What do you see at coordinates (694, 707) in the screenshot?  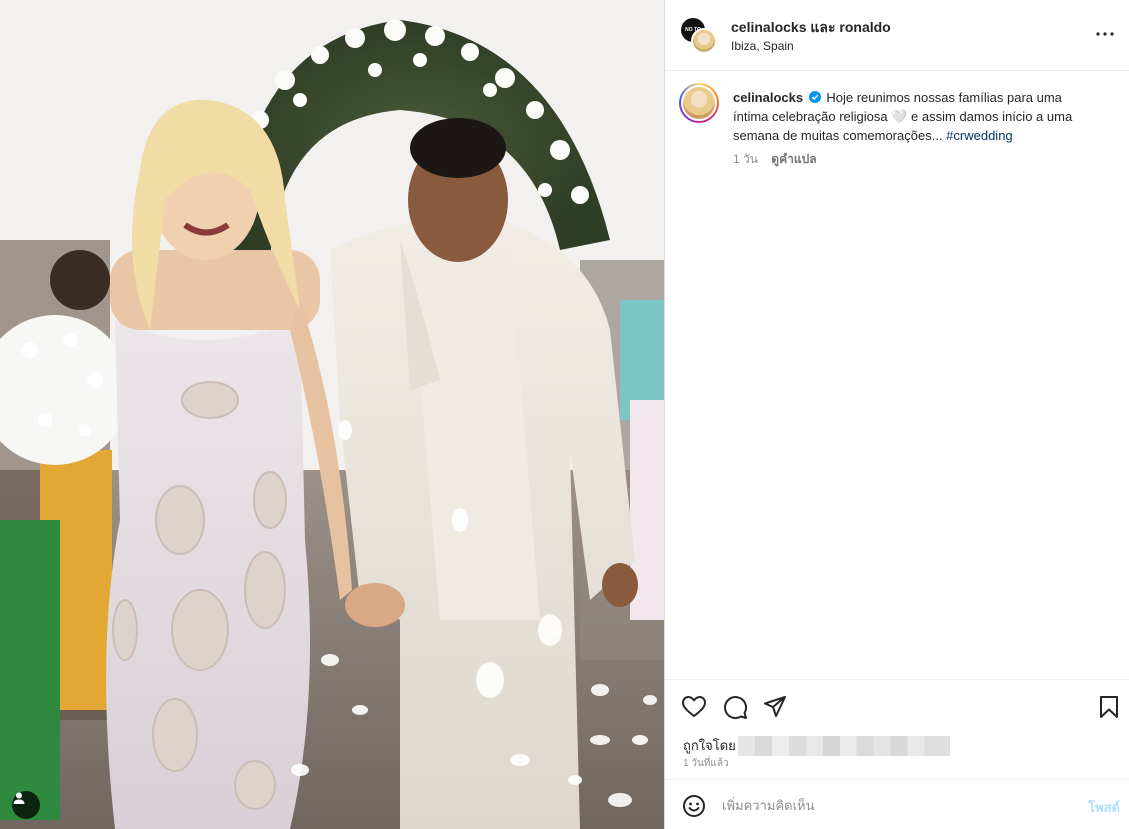 I see `heart-icon` at bounding box center [694, 707].